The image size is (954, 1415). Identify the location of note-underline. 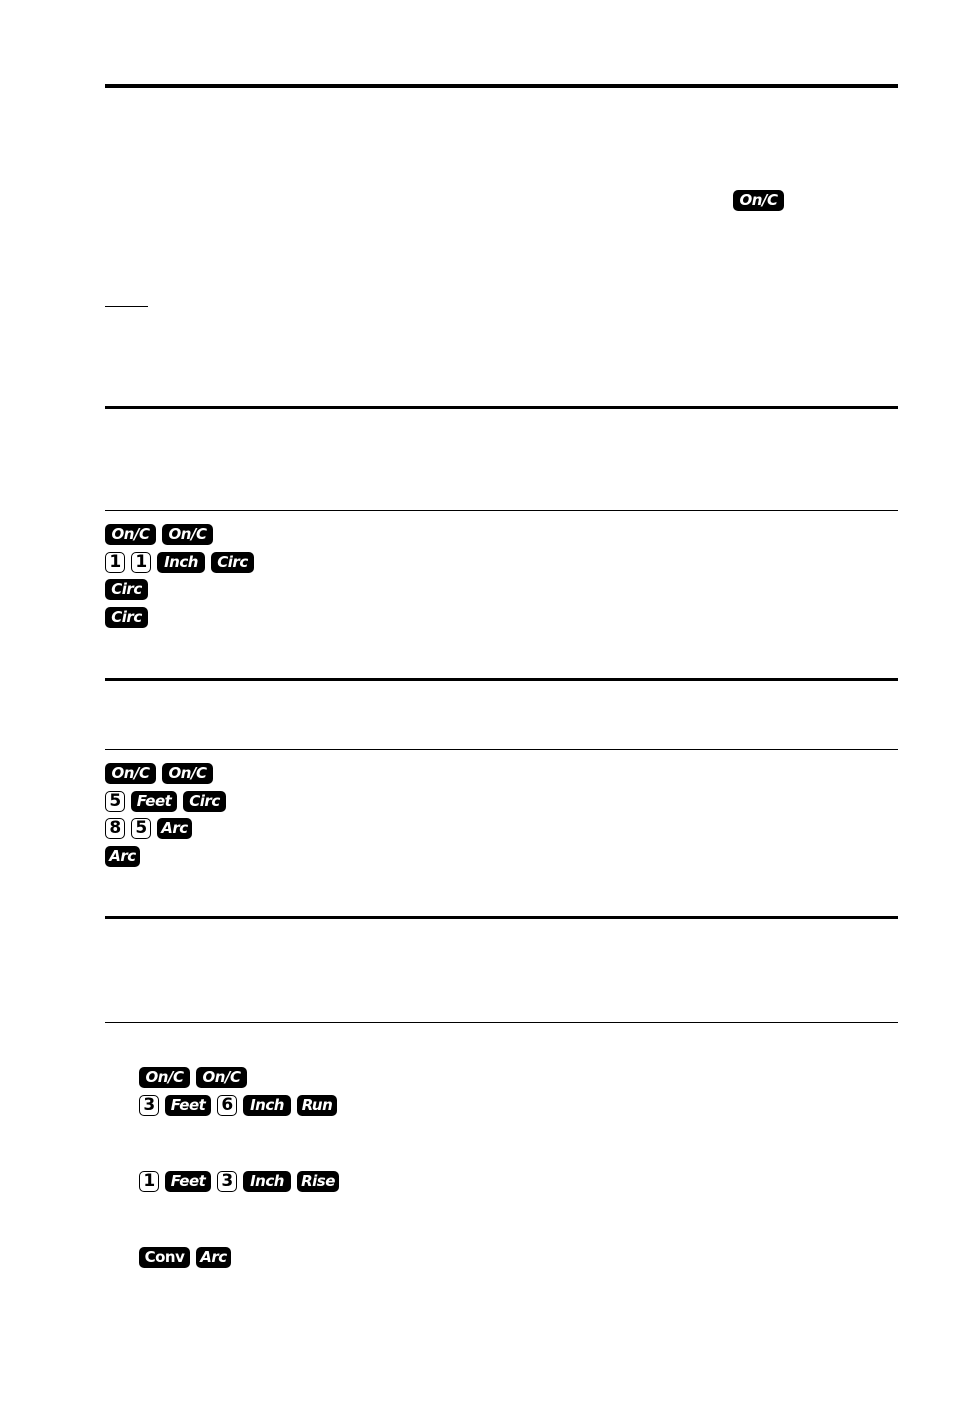
(126, 306).